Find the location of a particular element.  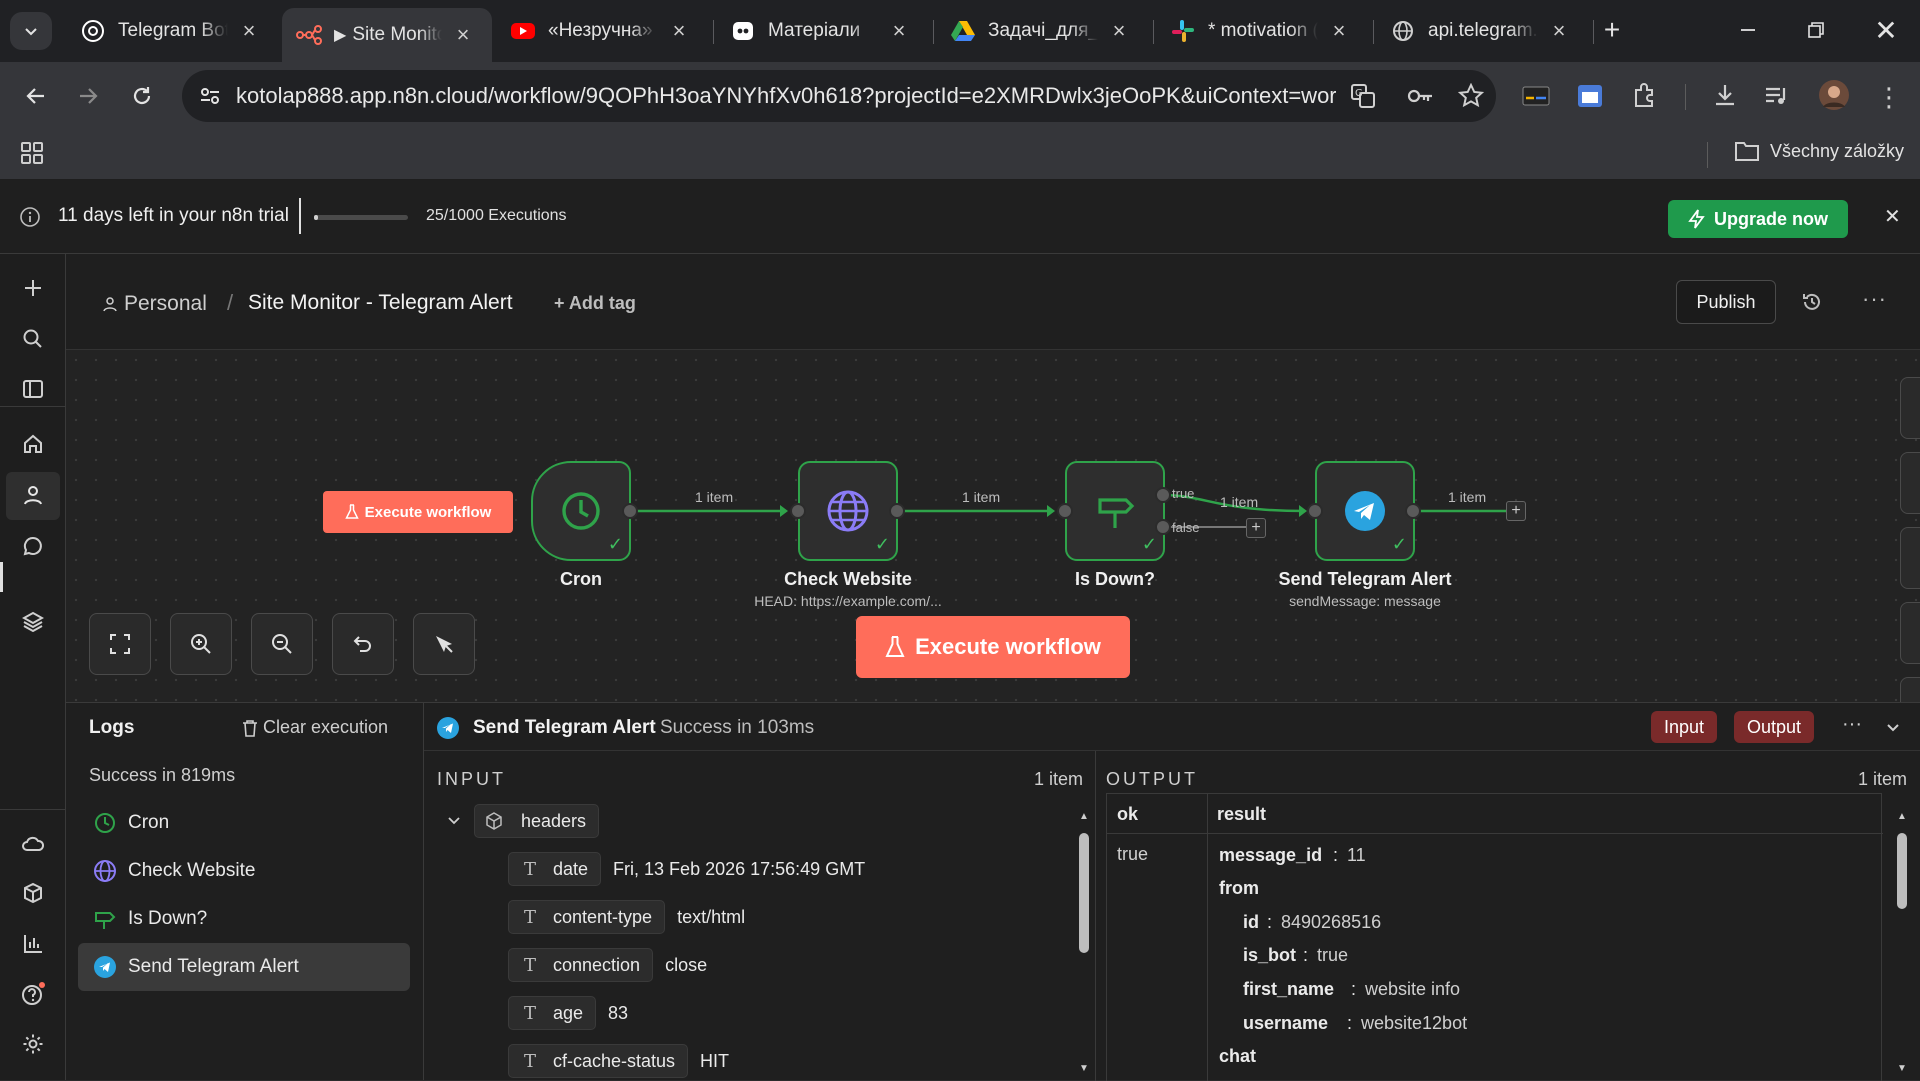

star-icon is located at coordinates (1471, 96).